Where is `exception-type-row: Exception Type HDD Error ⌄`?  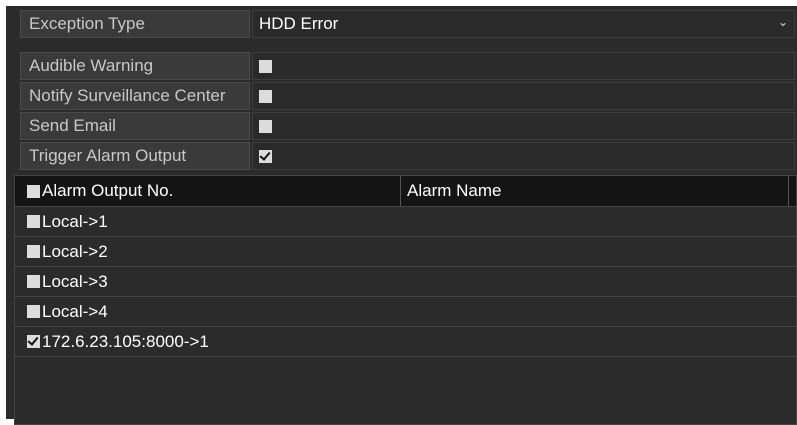
exception-type-row: Exception Type HDD Error ⌄ is located at coordinates (407, 24).